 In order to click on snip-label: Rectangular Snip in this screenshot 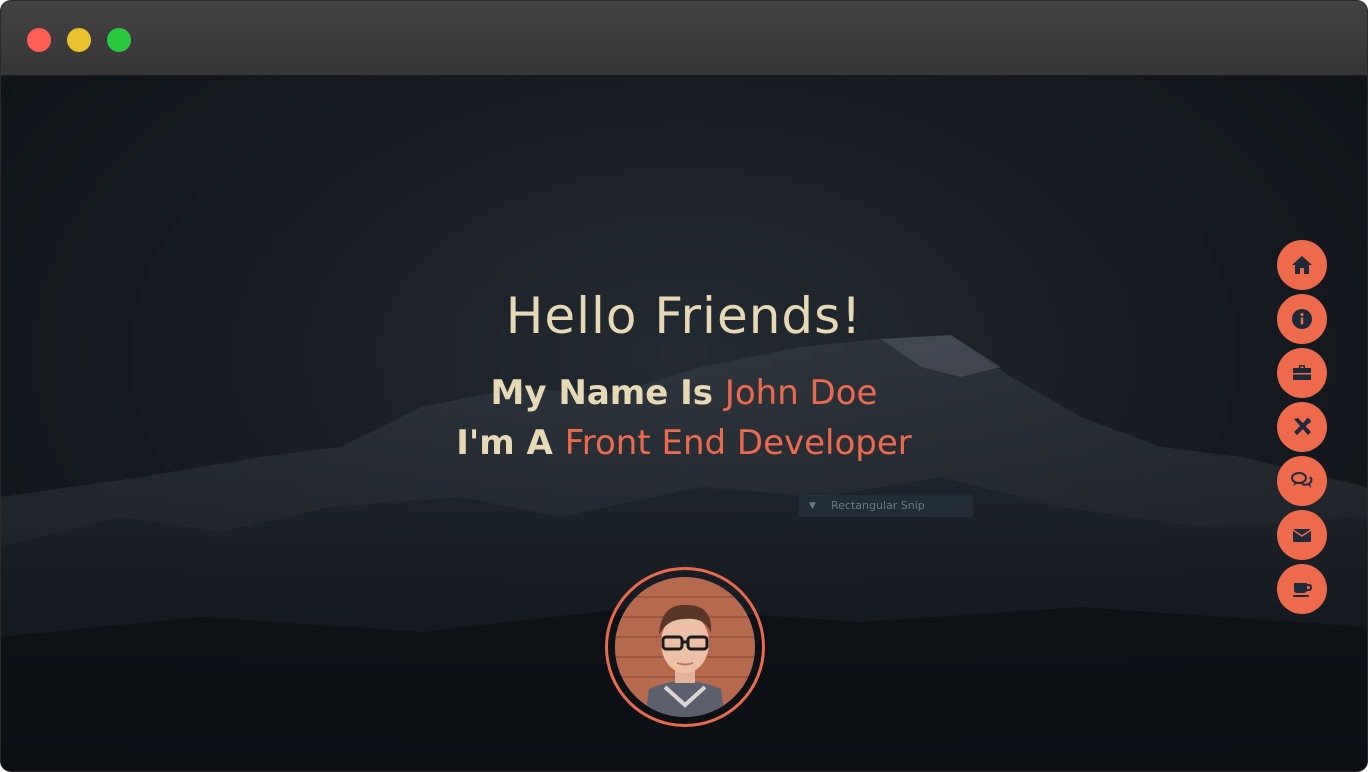, I will do `click(878, 505)`.